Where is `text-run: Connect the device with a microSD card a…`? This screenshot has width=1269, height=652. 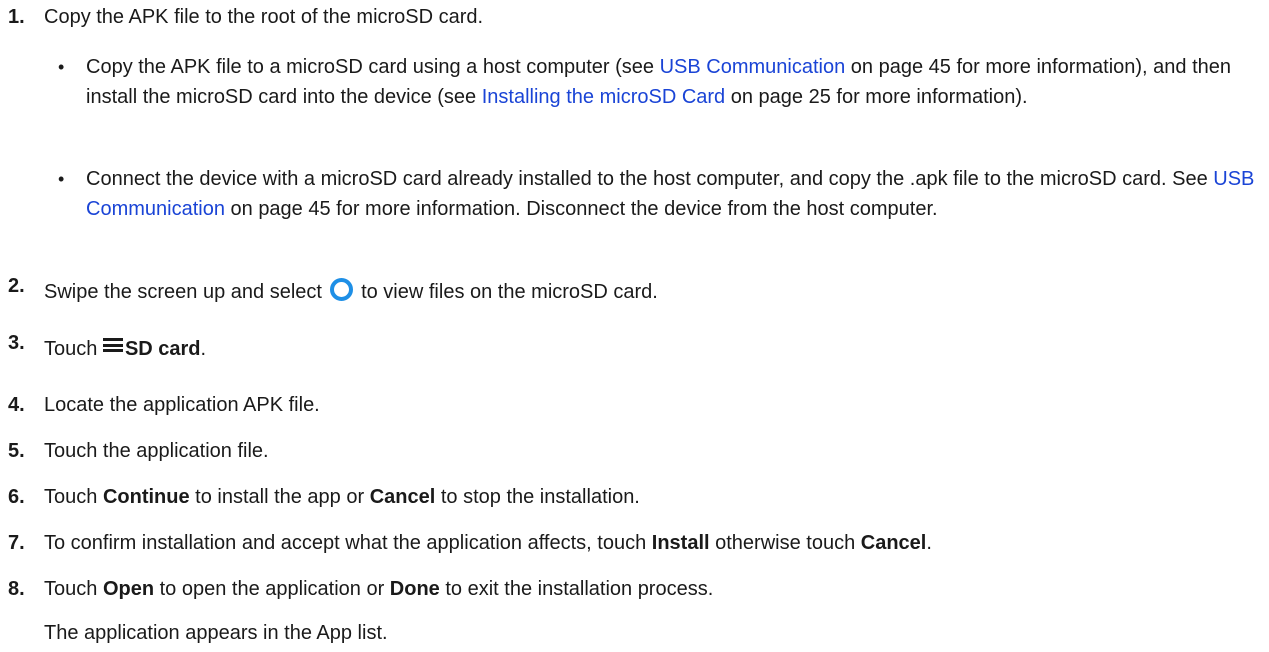
text-run: Connect the device with a microSD card a… is located at coordinates (650, 179).